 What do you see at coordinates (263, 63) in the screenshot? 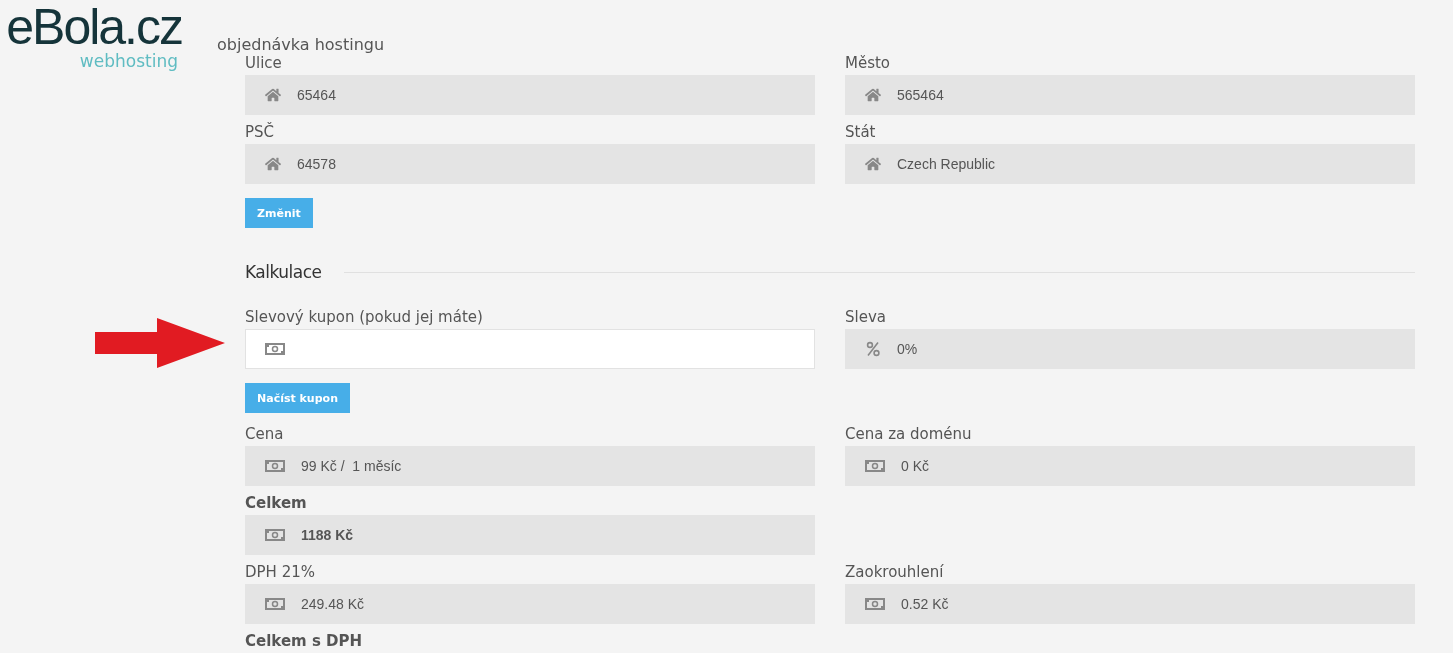
I see `field-label: Ulice` at bounding box center [263, 63].